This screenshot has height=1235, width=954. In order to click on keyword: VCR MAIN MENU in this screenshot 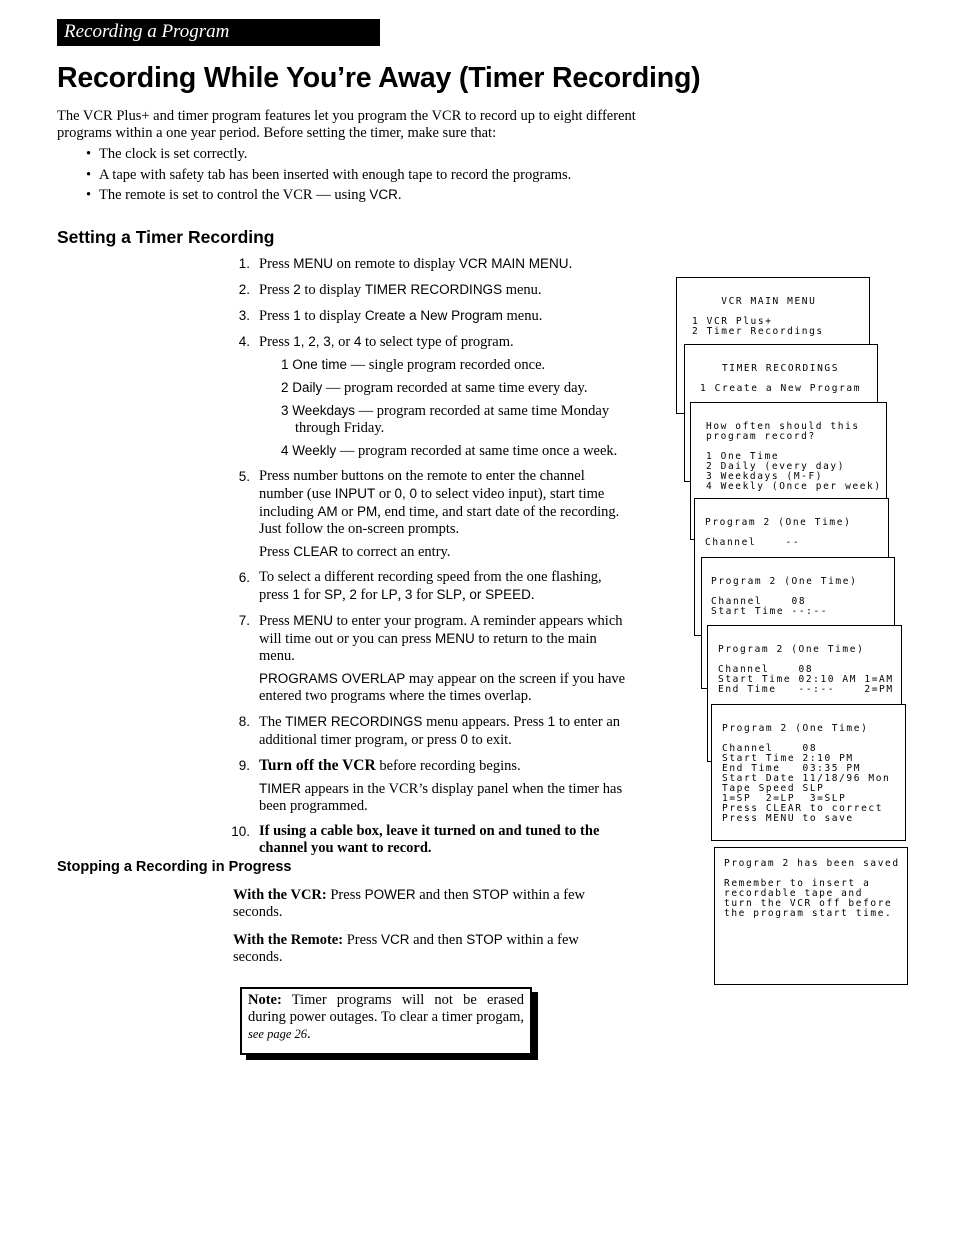, I will do `click(514, 263)`.